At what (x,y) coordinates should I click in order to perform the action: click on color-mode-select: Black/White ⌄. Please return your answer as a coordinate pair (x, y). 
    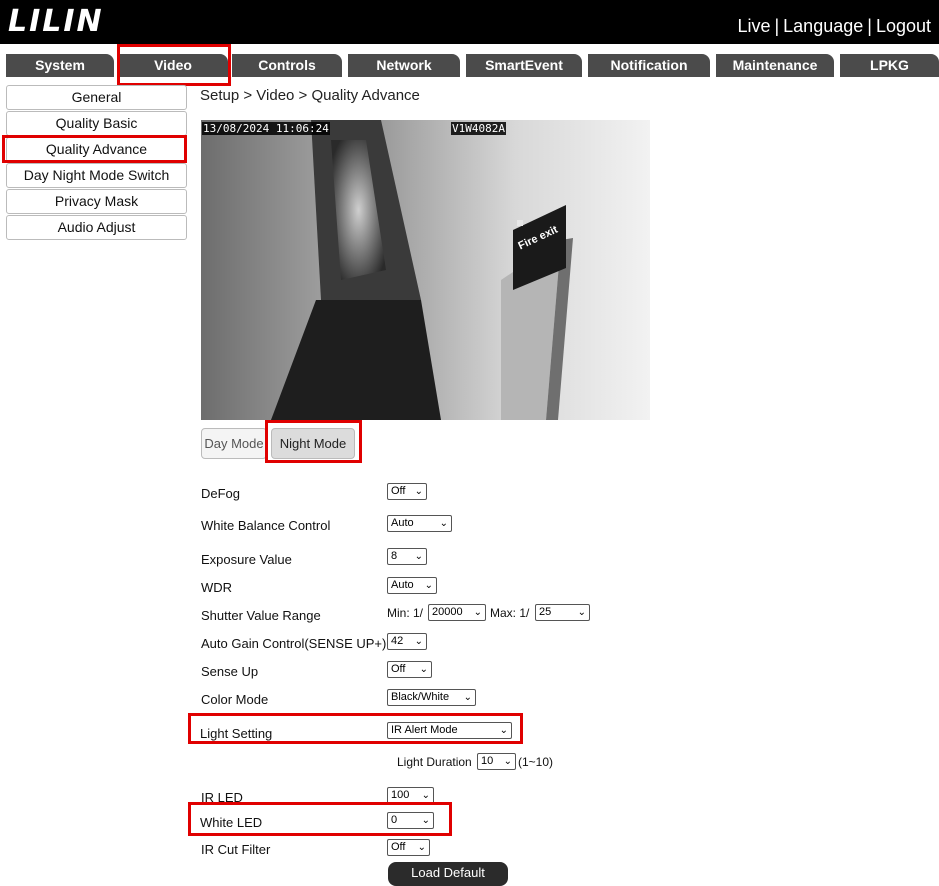
    Looking at the image, I should click on (431, 697).